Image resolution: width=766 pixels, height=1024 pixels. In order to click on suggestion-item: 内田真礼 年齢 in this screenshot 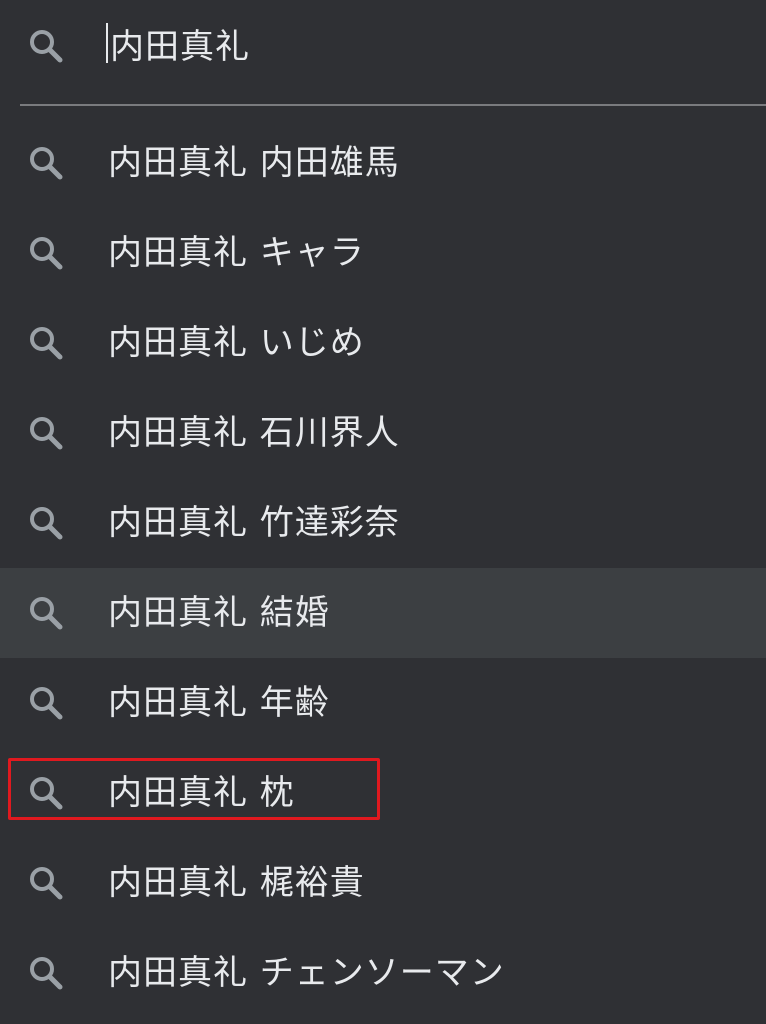, I will do `click(383, 703)`.